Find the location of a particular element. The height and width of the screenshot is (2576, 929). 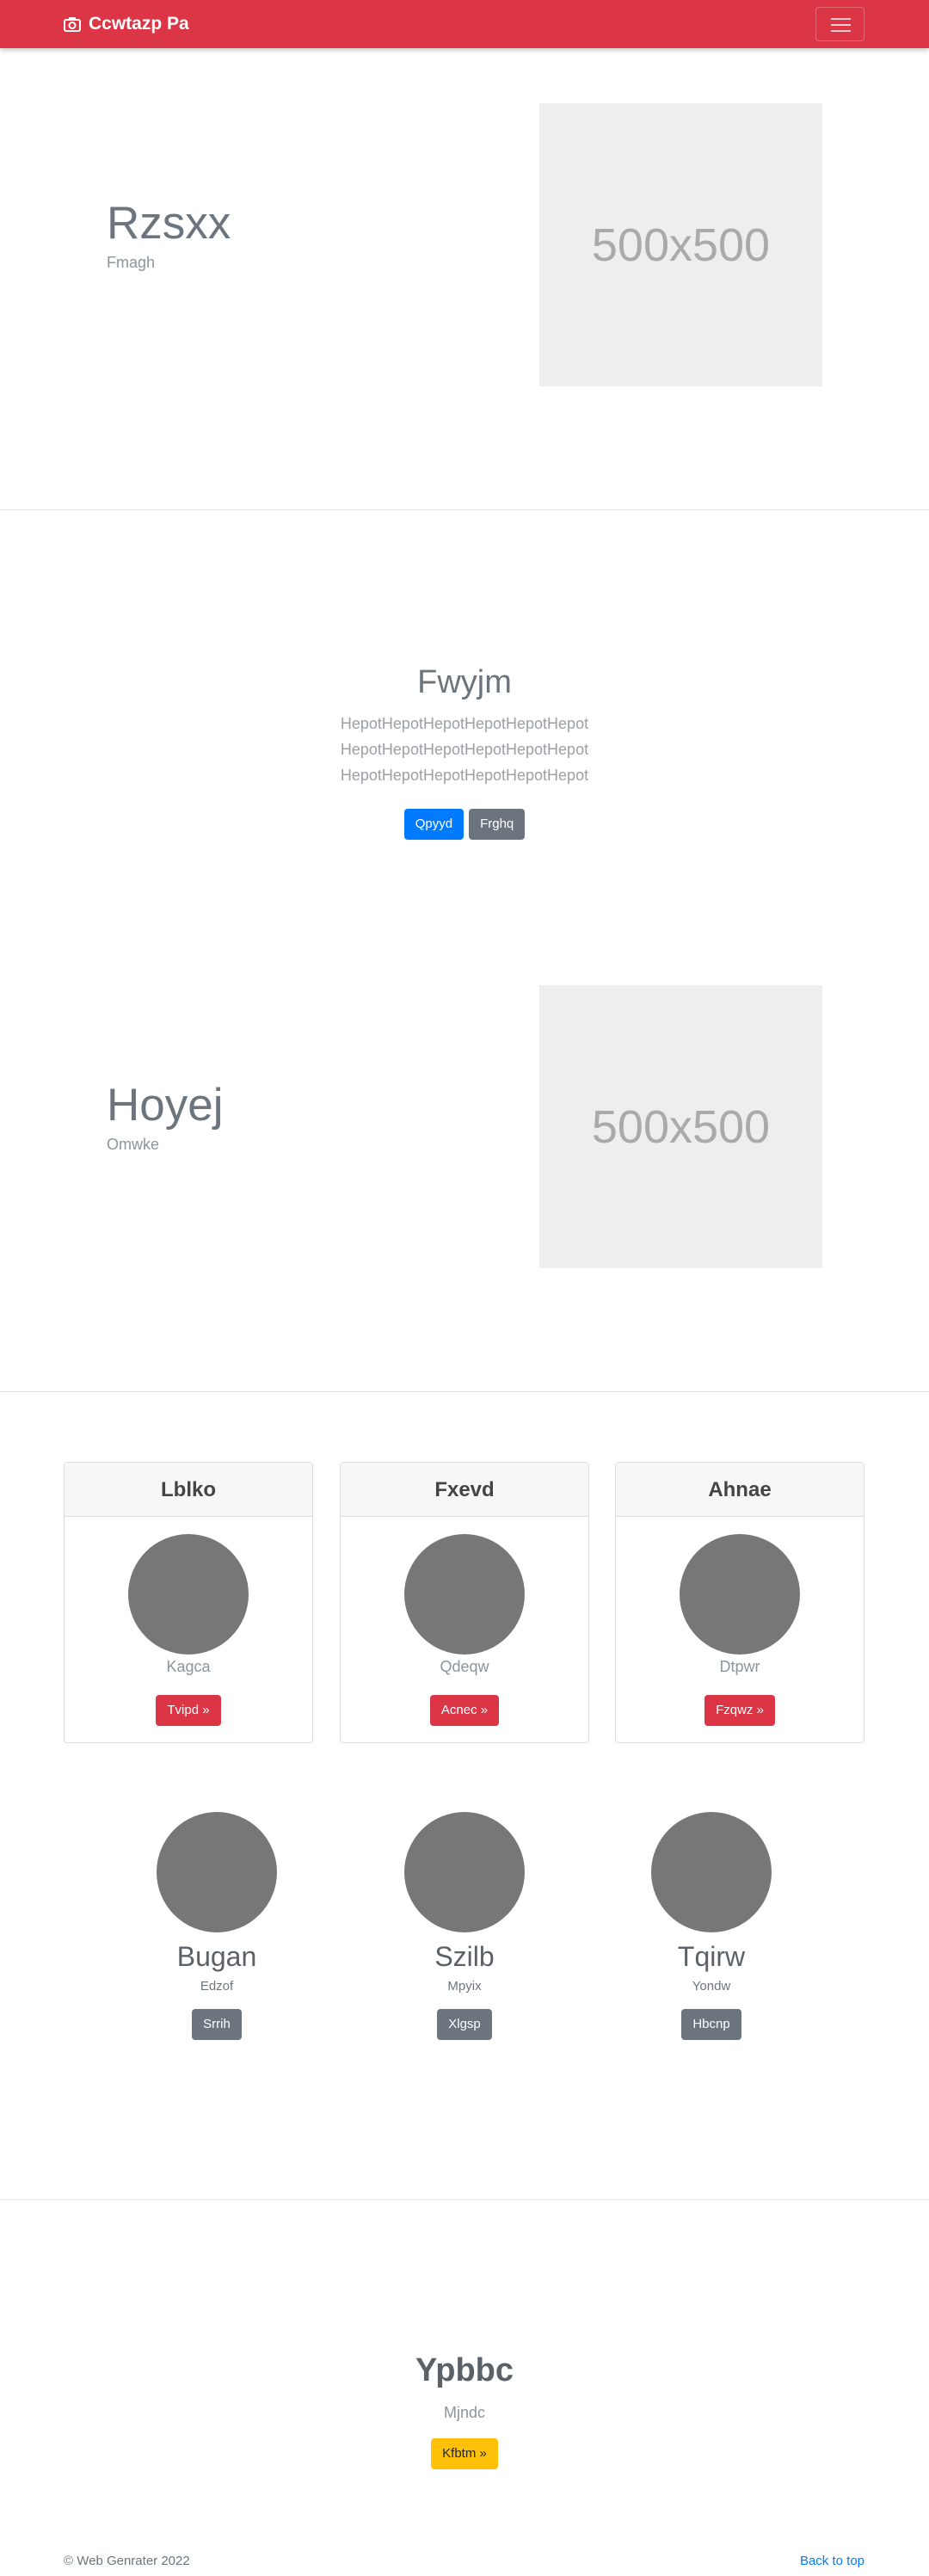

member-name: Tqirw is located at coordinates (711, 1957).